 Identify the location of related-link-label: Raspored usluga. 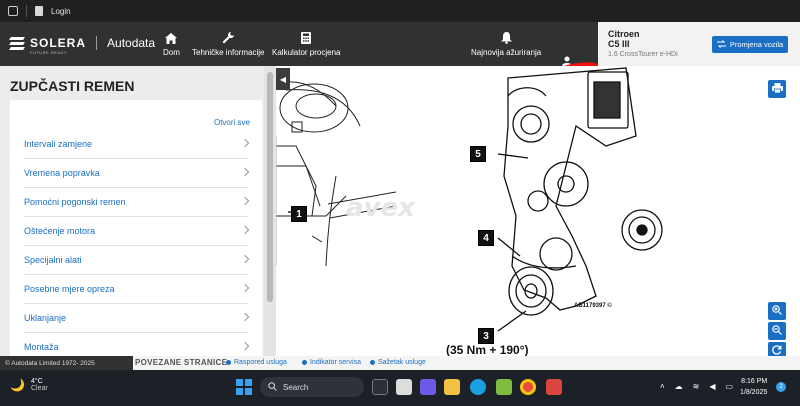
(260, 362).